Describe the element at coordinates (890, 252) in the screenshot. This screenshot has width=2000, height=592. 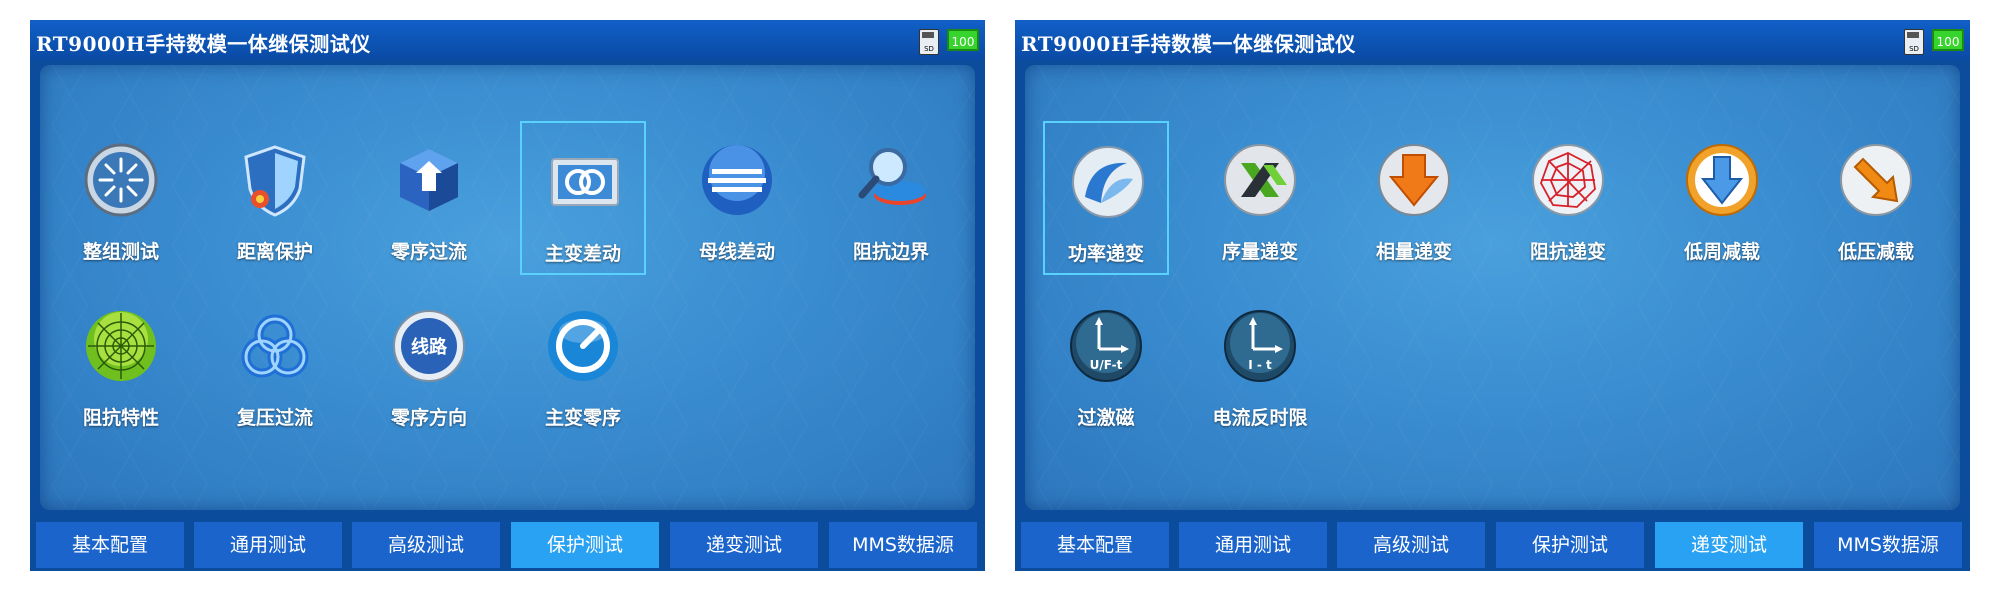
I see `menu-item-label: 阻抗边界` at that location.